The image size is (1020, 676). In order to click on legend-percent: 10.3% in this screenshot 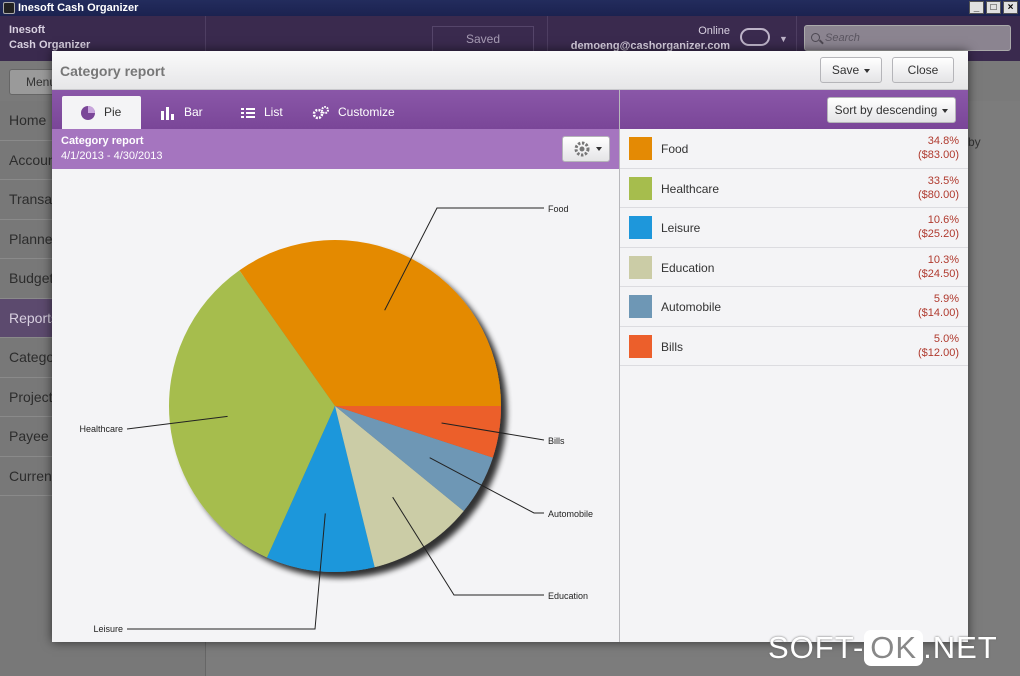, I will do `click(943, 259)`.